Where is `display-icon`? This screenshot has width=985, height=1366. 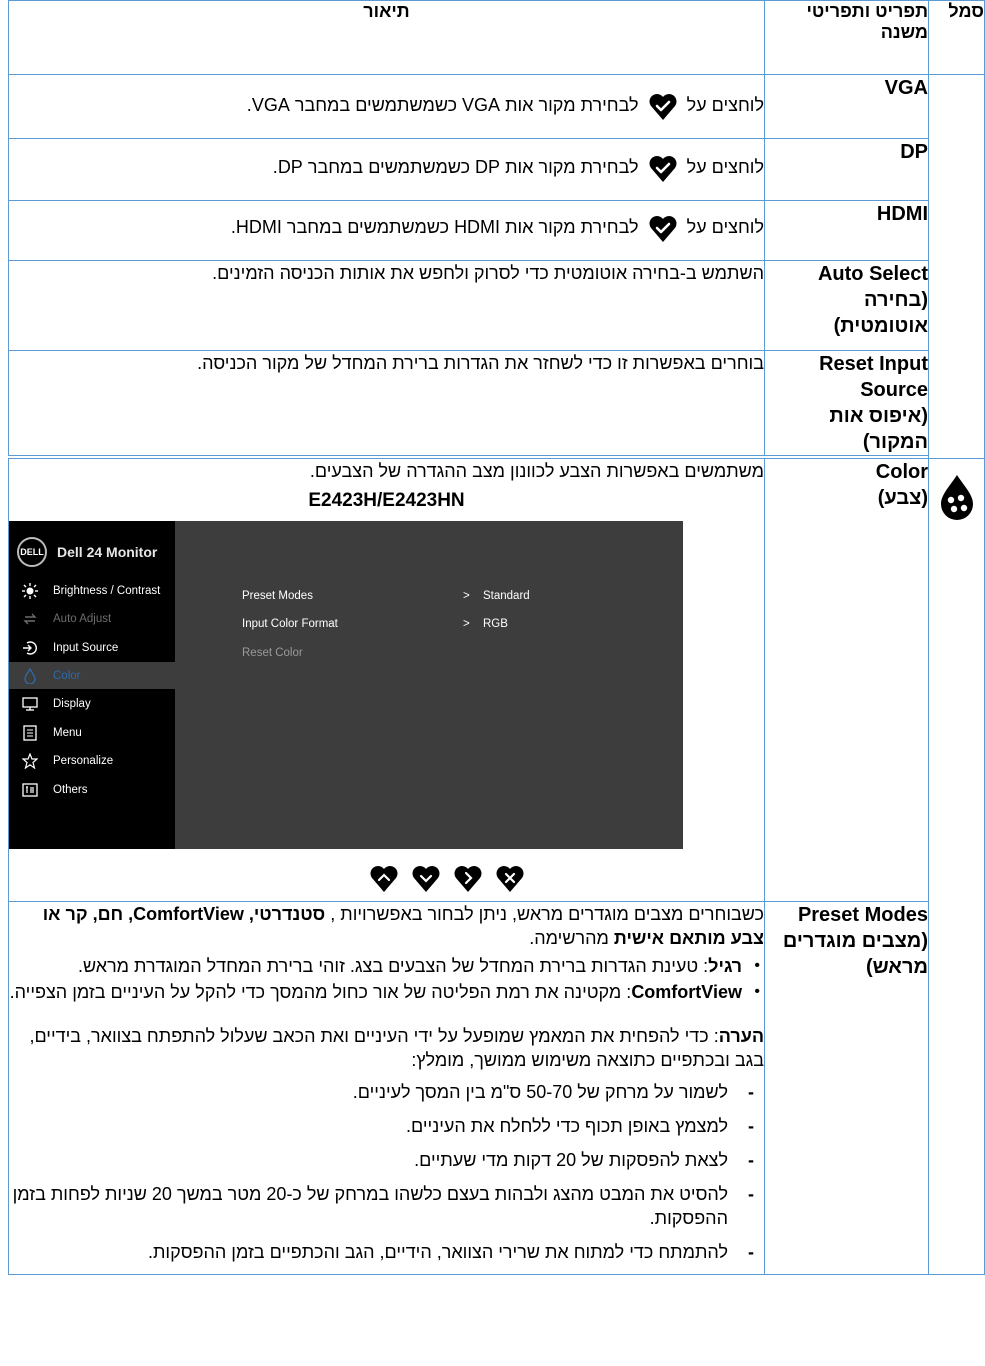
display-icon is located at coordinates (30, 704).